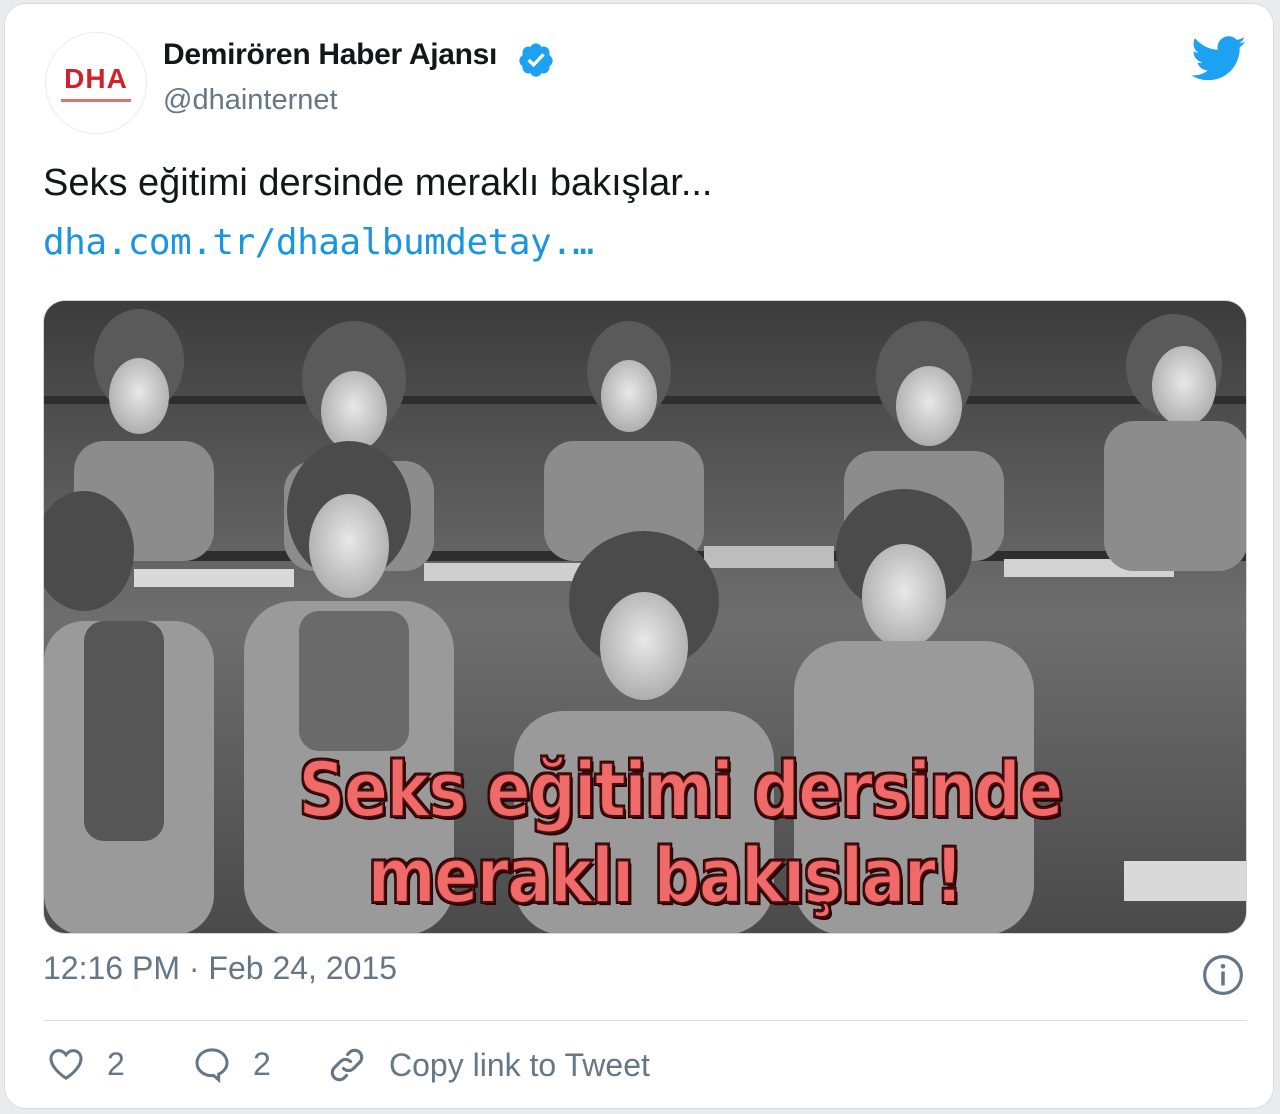 The height and width of the screenshot is (1114, 1280). I want to click on reply-count: 2, so click(262, 1063).